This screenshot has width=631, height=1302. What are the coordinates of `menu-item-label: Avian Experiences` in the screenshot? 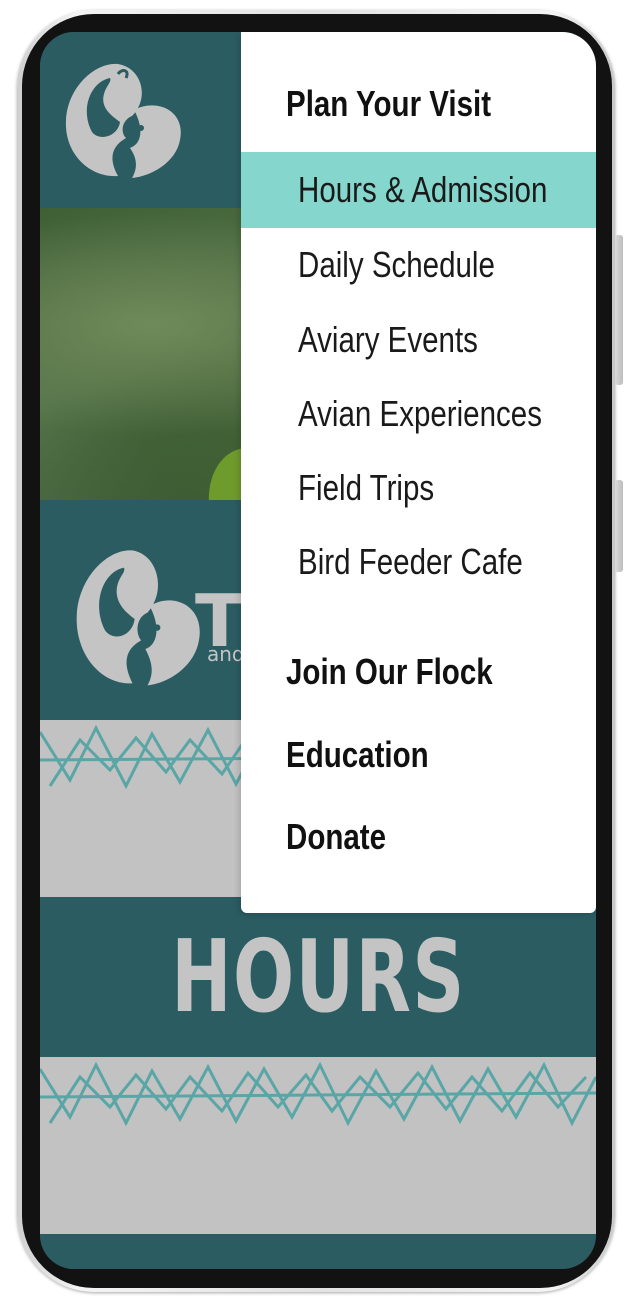 It's located at (420, 413).